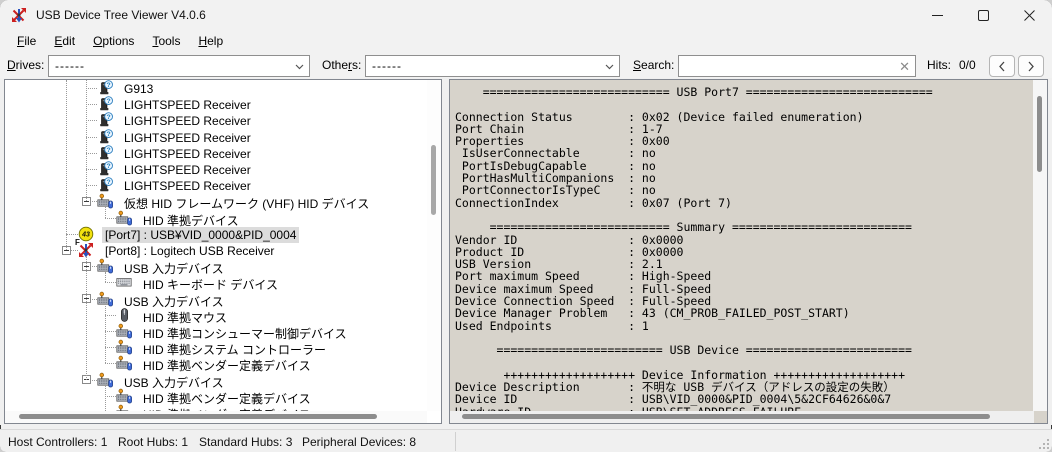  Describe the element at coordinates (138, 89) in the screenshot. I see `tree-item-label: G913` at that location.